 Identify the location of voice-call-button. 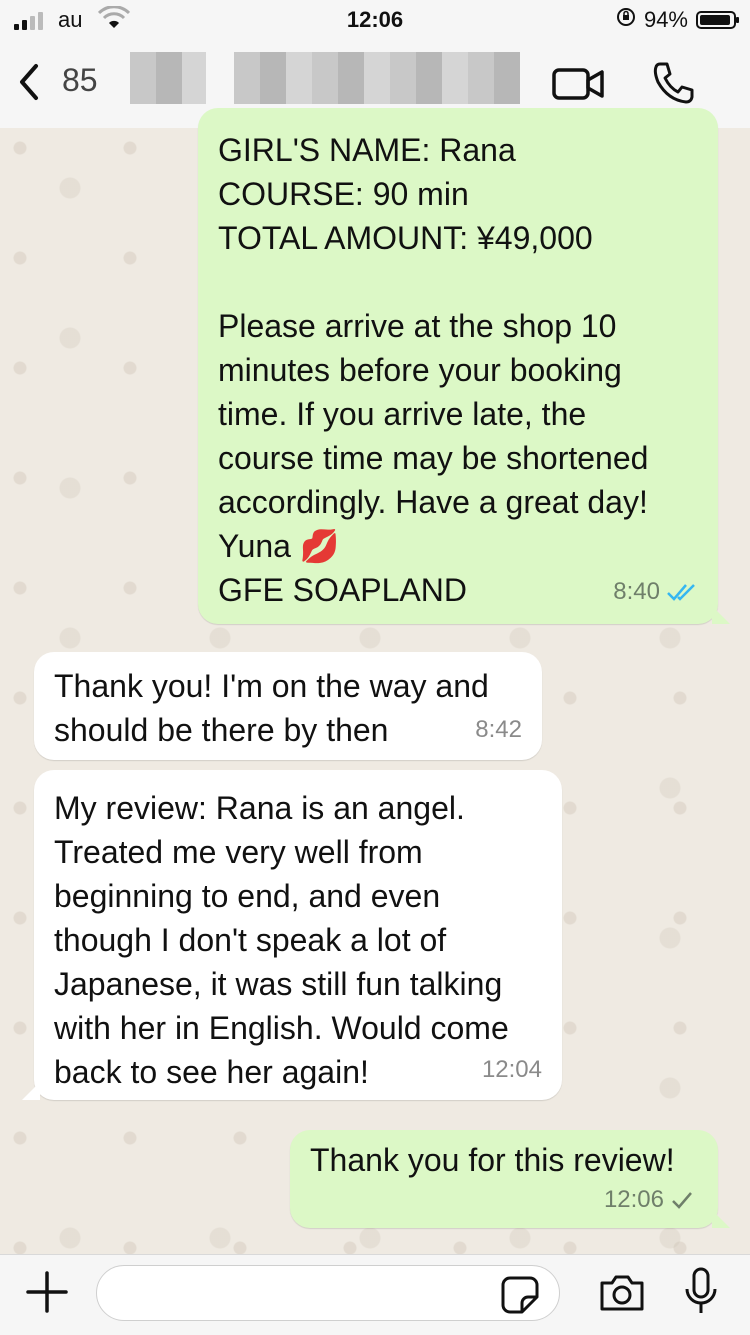
(673, 85).